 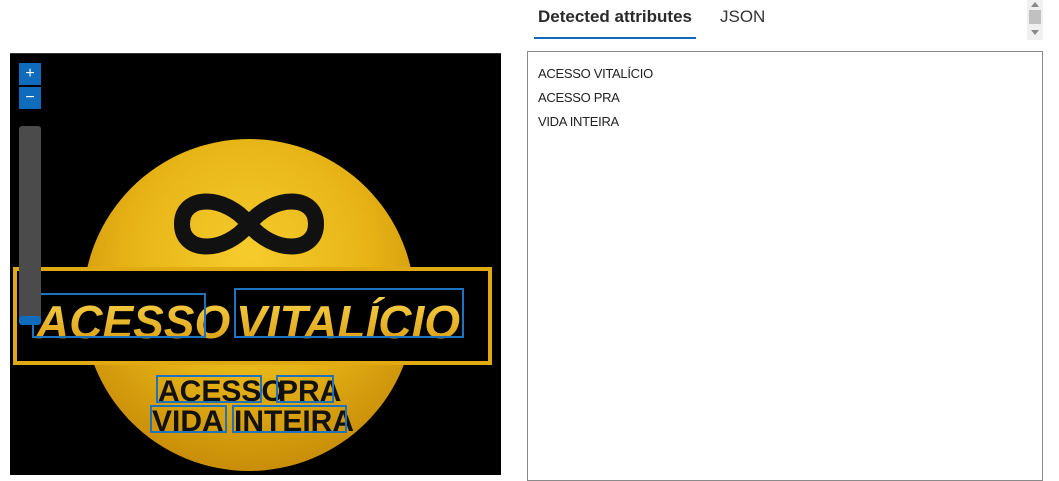 I want to click on zoom-out-button: −, so click(x=30, y=98).